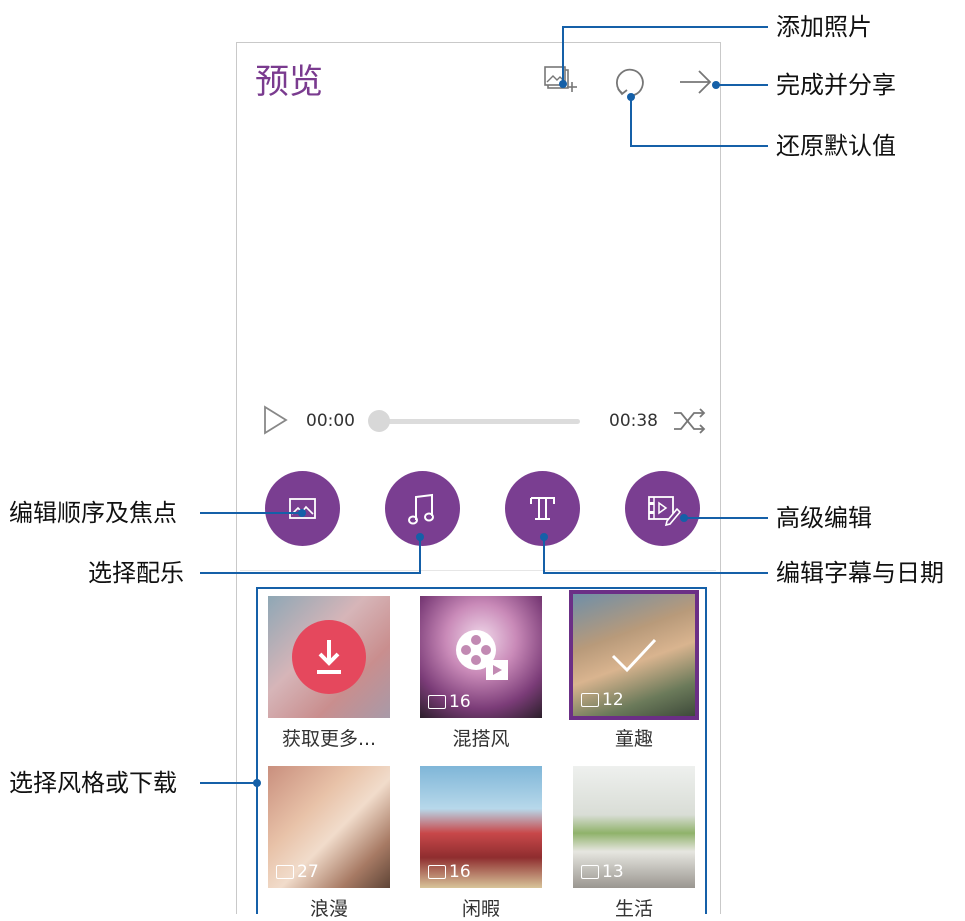 This screenshot has width=965, height=921. I want to click on callout-select-style: 选择风格或下载, so click(93, 783).